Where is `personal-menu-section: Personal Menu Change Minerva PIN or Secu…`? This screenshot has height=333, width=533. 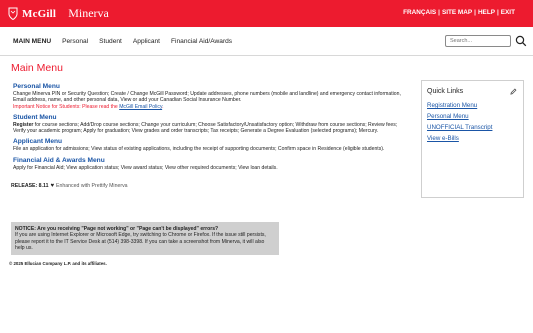
personal-menu-section: Personal Menu Change Minerva PIN or Secu… is located at coordinates (208, 96).